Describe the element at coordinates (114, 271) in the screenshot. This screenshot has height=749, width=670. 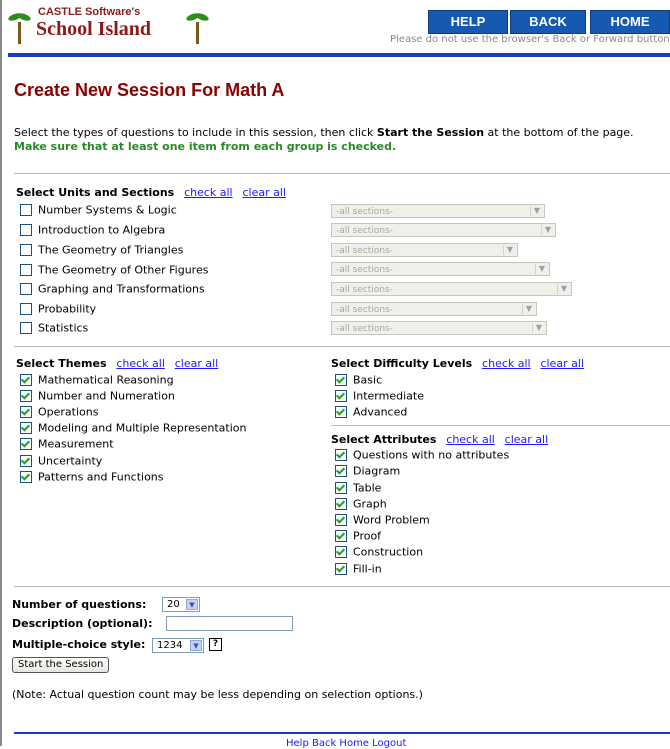
I see `unit-row: The Geometry of Other Figures` at that location.